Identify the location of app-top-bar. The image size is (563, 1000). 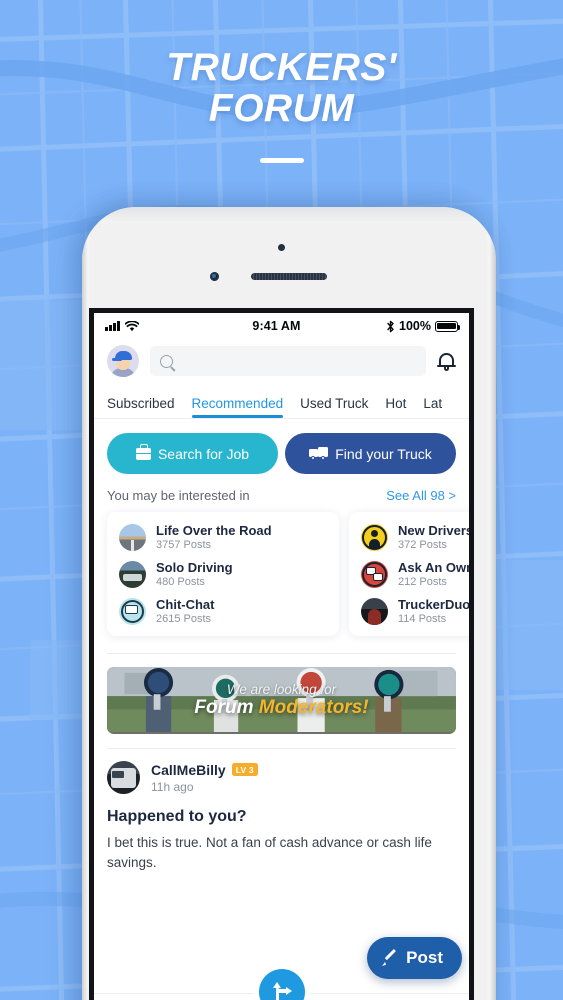
(281, 362).